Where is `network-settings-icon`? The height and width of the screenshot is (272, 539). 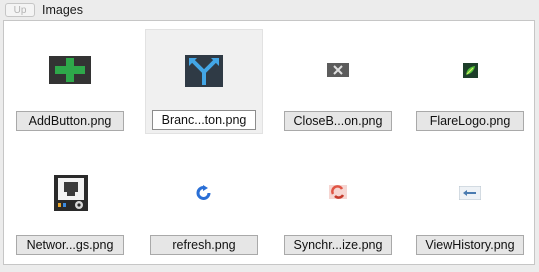 network-settings-icon is located at coordinates (71, 193).